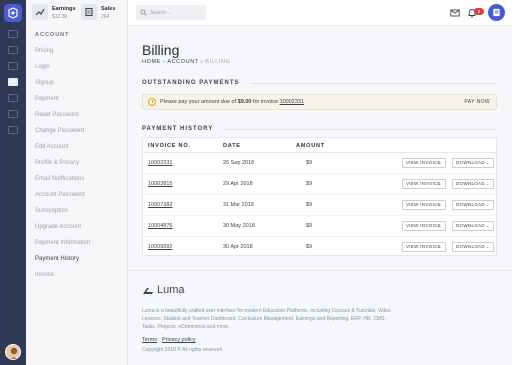  I want to click on footer-links: Terms Privacy policy, so click(171, 340).